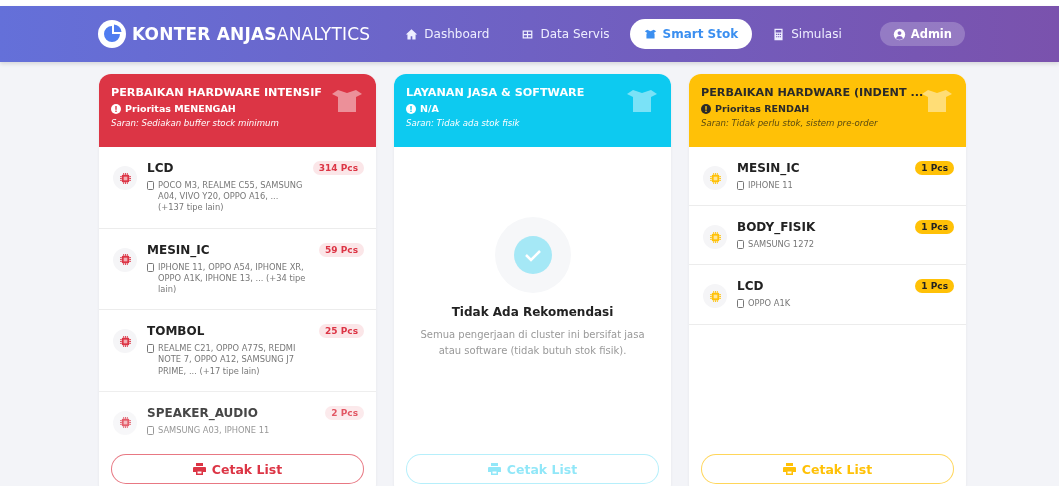 Image resolution: width=1059 pixels, height=486 pixels. What do you see at coordinates (777, 227) in the screenshot?
I see `part-name: BODY_FISIK` at bounding box center [777, 227].